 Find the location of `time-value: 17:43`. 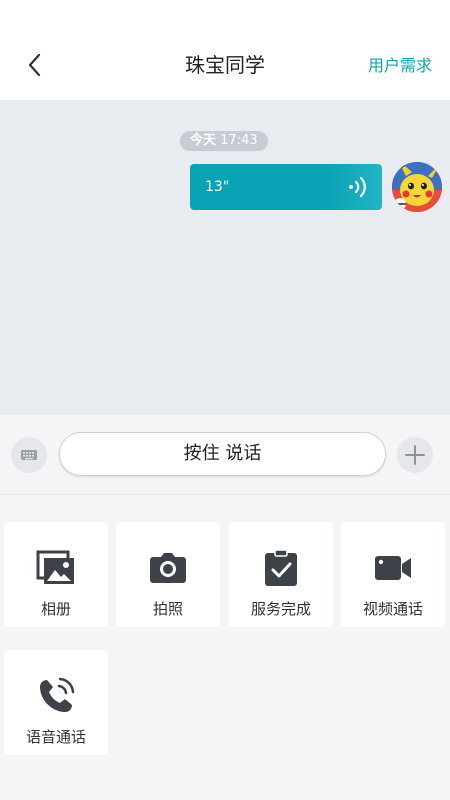

time-value: 17:43 is located at coordinates (239, 140).